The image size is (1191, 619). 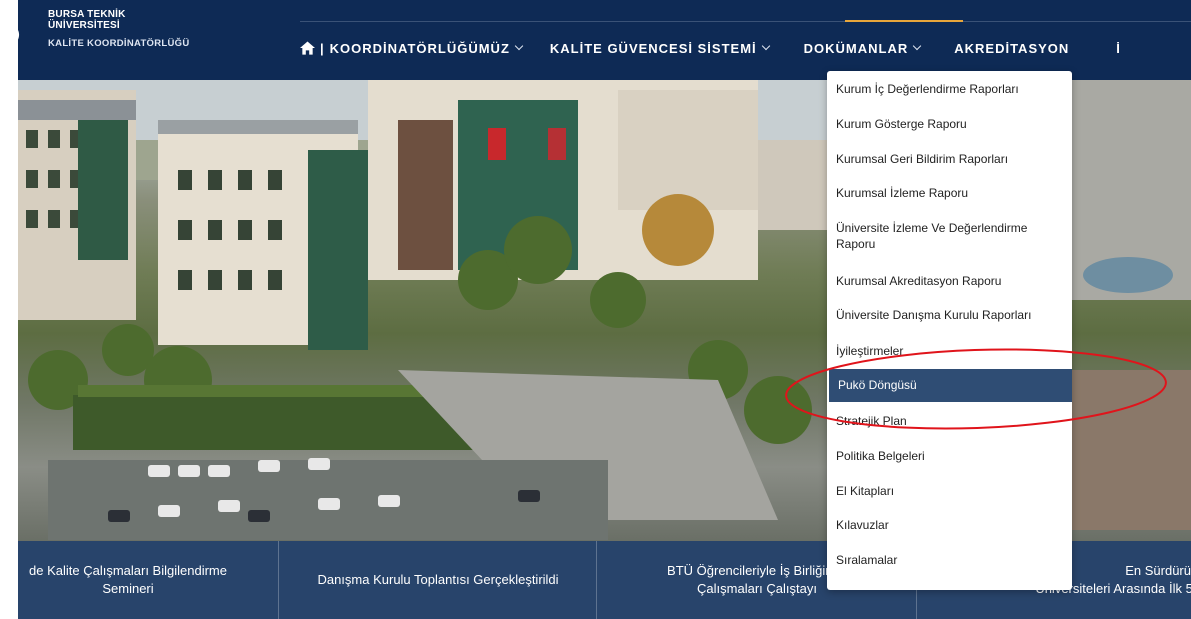 I want to click on dropdown-item-akreditasyon-raporu: Kurumsal Akreditasyon Raporu, so click(x=949, y=281).